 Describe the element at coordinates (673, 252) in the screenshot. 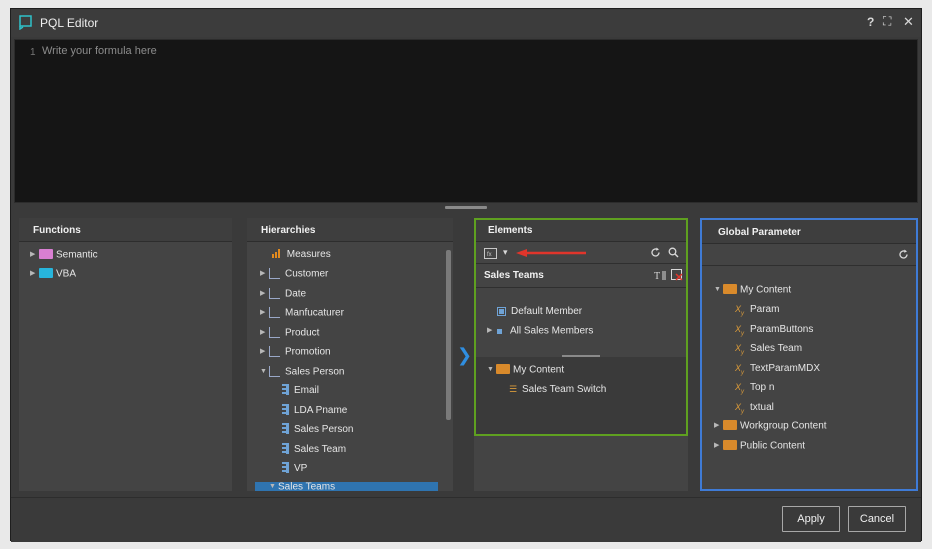

I see `search-icon` at that location.